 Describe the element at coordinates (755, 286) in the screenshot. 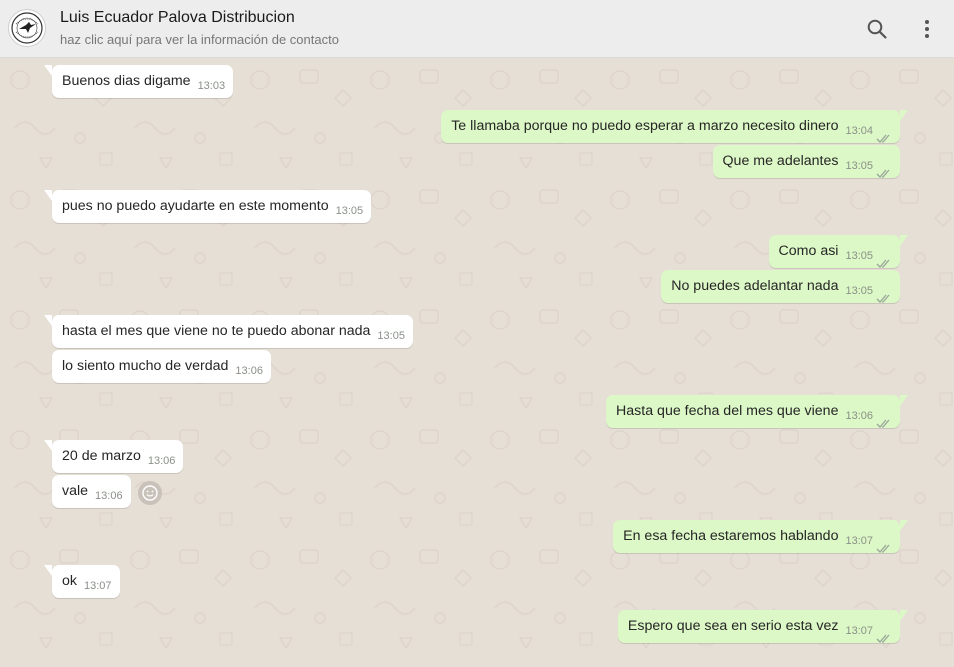

I see `message-text: No puedes adelantar nada` at that location.